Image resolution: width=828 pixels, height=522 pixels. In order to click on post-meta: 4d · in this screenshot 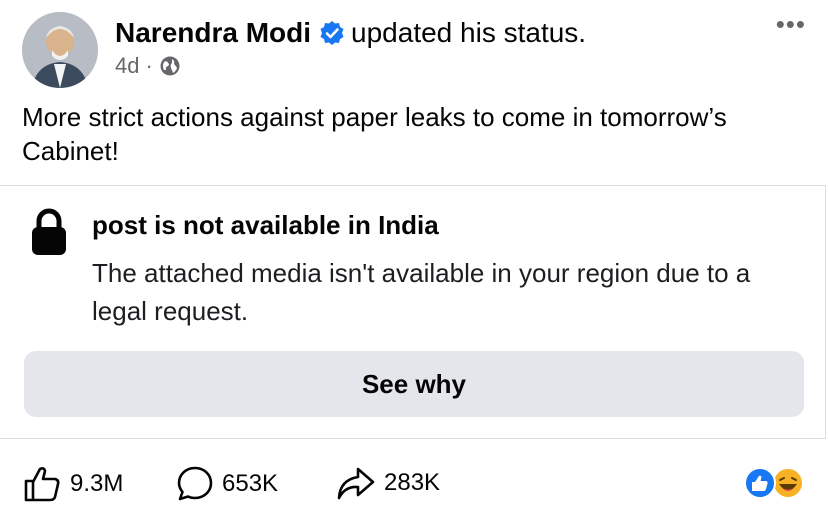, I will do `click(148, 66)`.